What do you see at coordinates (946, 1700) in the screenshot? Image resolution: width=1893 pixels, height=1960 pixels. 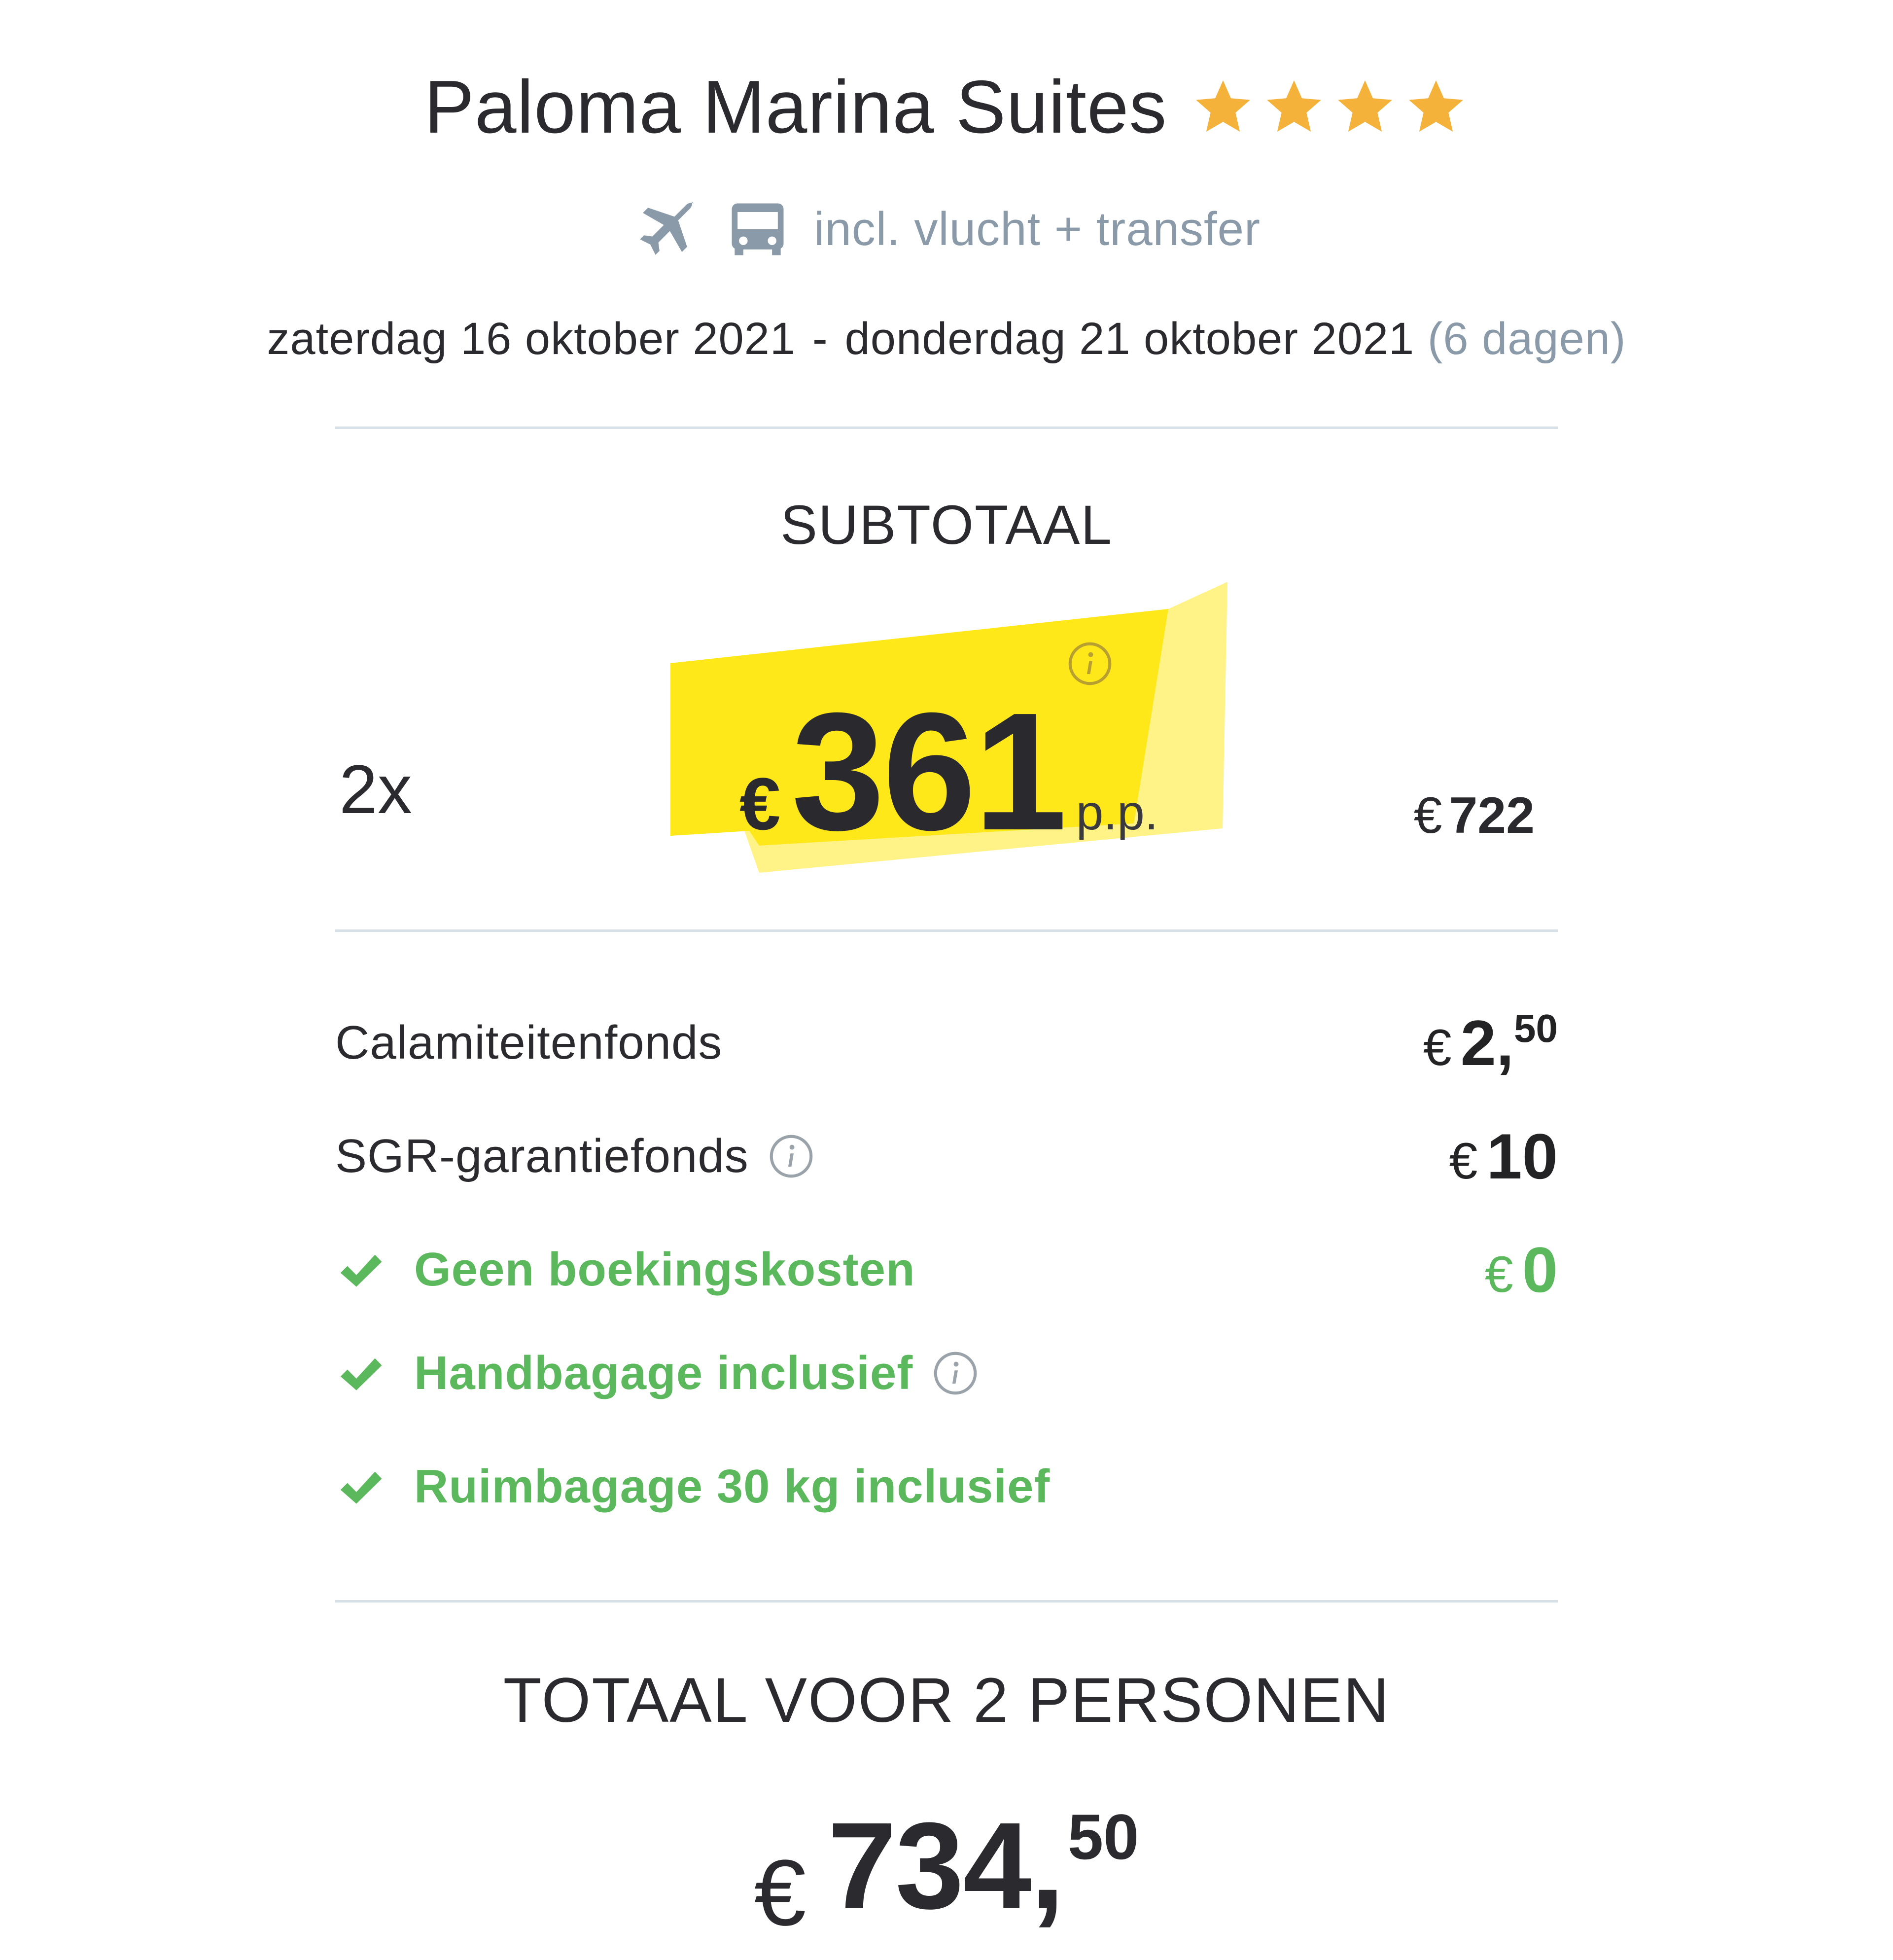 I see `total-heading: TOTAAL VOOR 2 PERSONEN` at bounding box center [946, 1700].